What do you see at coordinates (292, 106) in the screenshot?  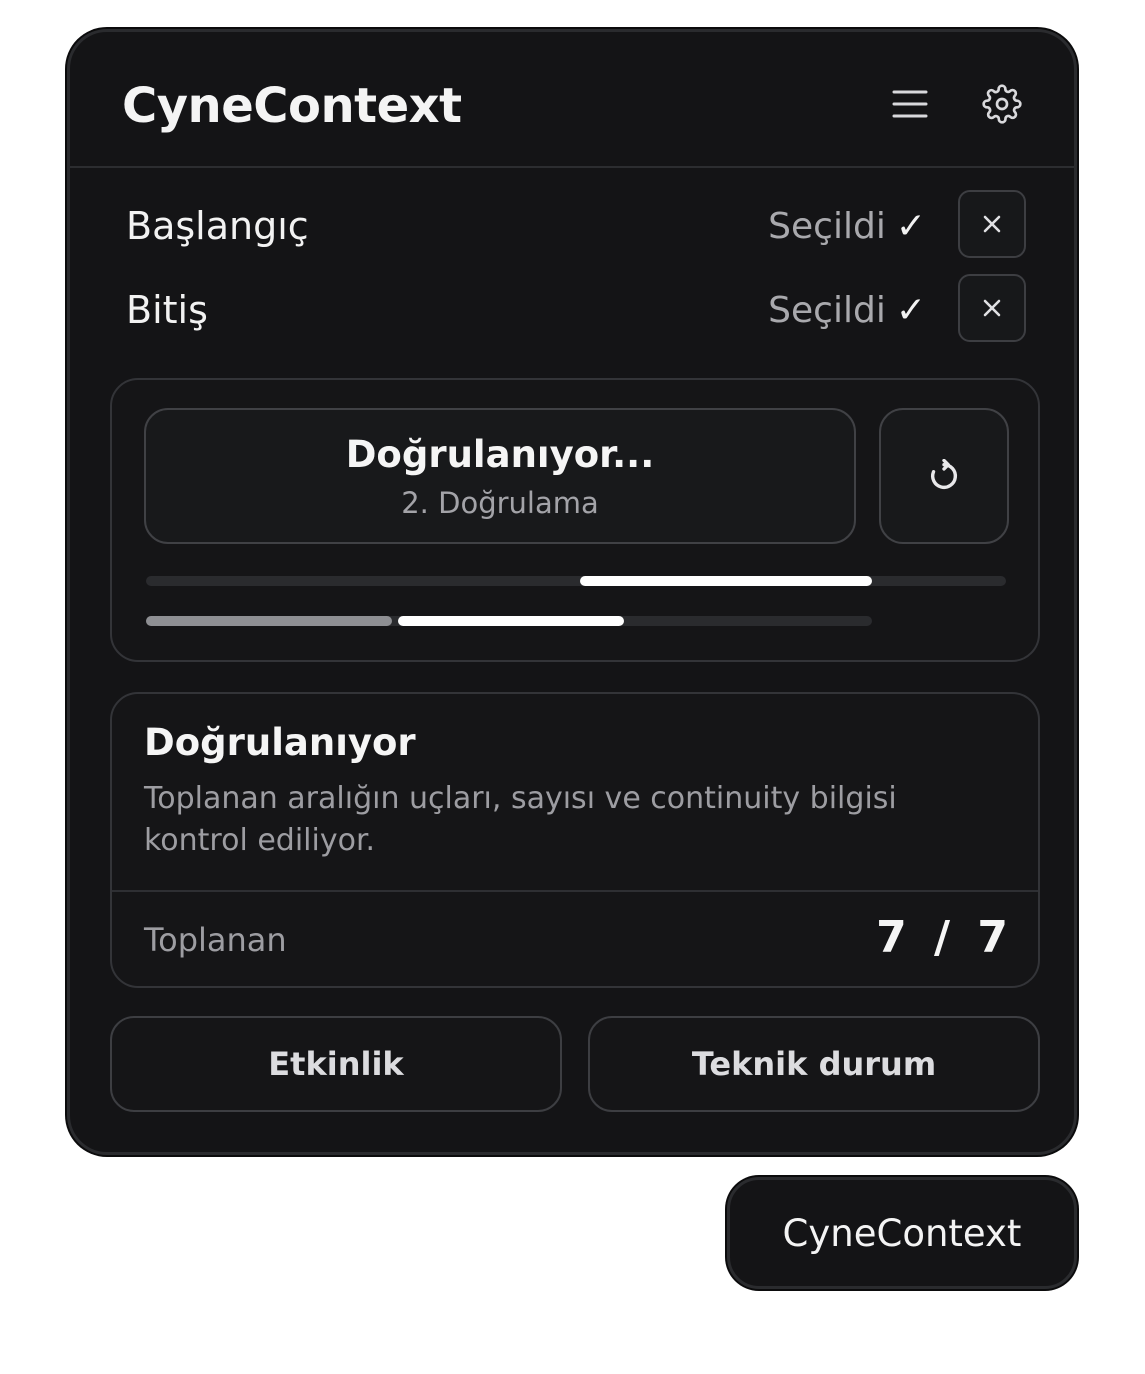 I see `app-title: CyneContext` at bounding box center [292, 106].